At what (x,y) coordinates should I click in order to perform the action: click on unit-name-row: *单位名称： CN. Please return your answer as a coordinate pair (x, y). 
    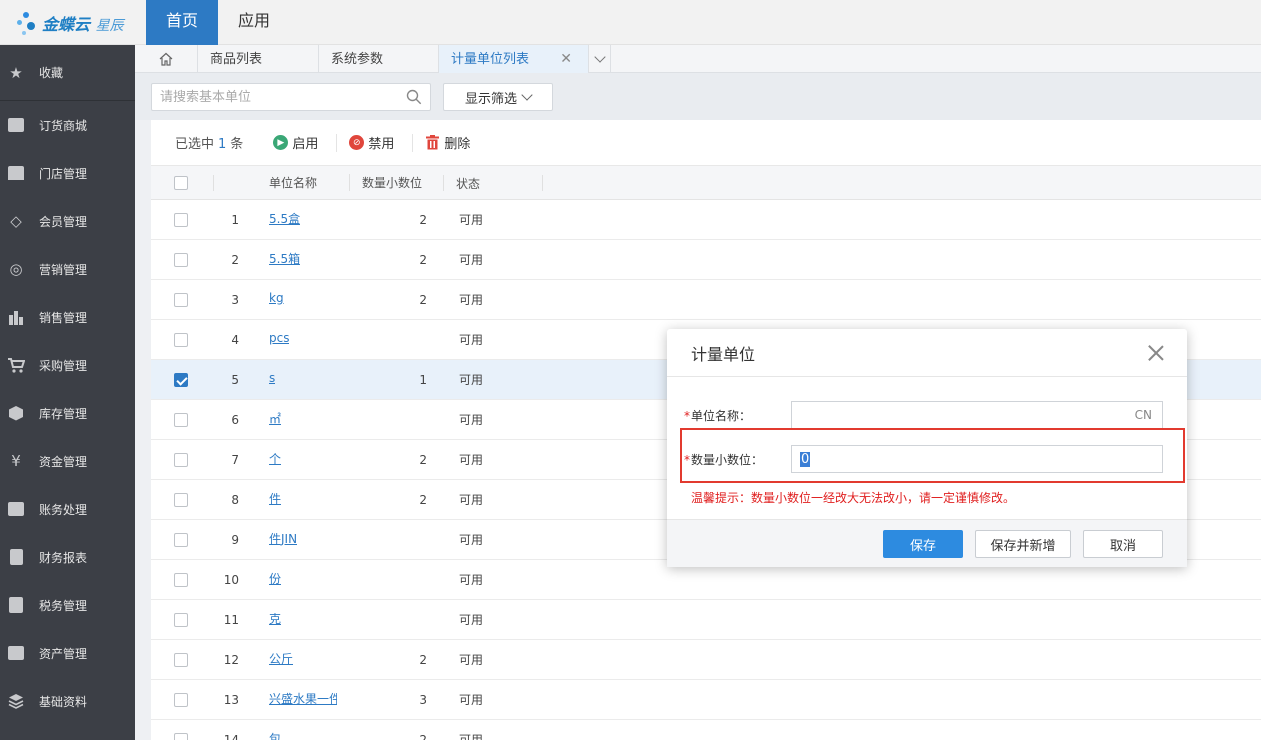
    Looking at the image, I should click on (927, 415).